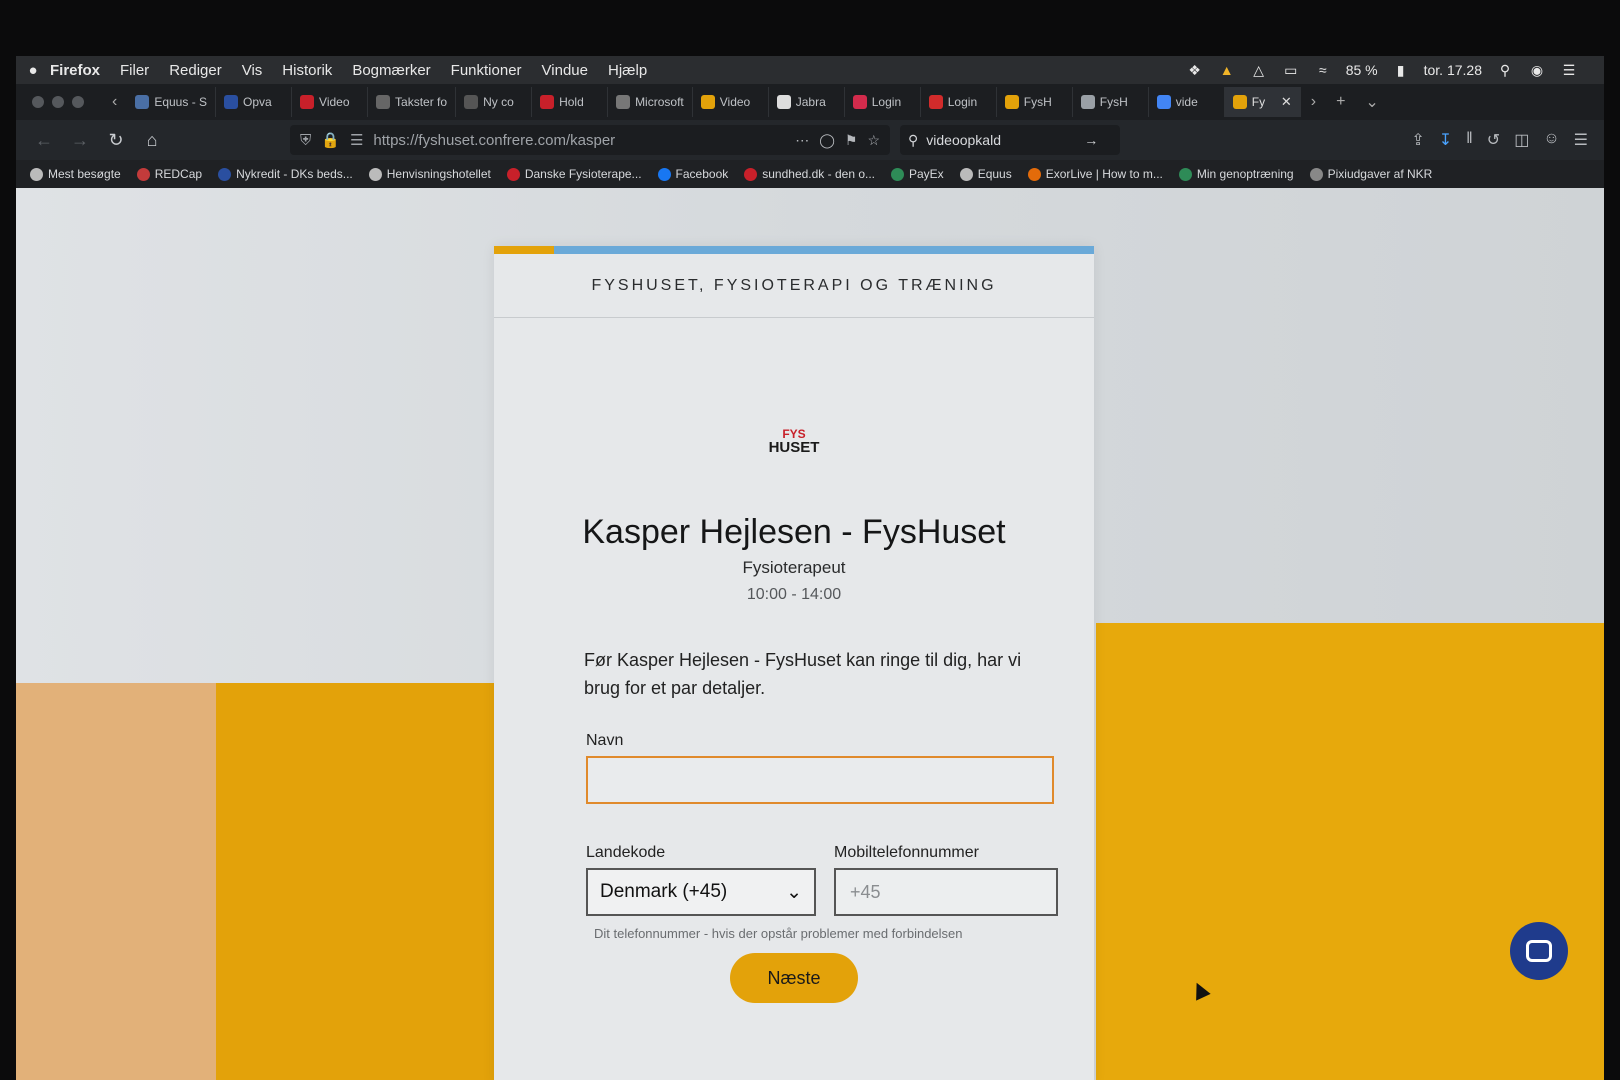 Image resolution: width=1620 pixels, height=1080 pixels. What do you see at coordinates (1371, 102) in the screenshot?
I see `list-all-tabs-icon: ⌄` at bounding box center [1371, 102].